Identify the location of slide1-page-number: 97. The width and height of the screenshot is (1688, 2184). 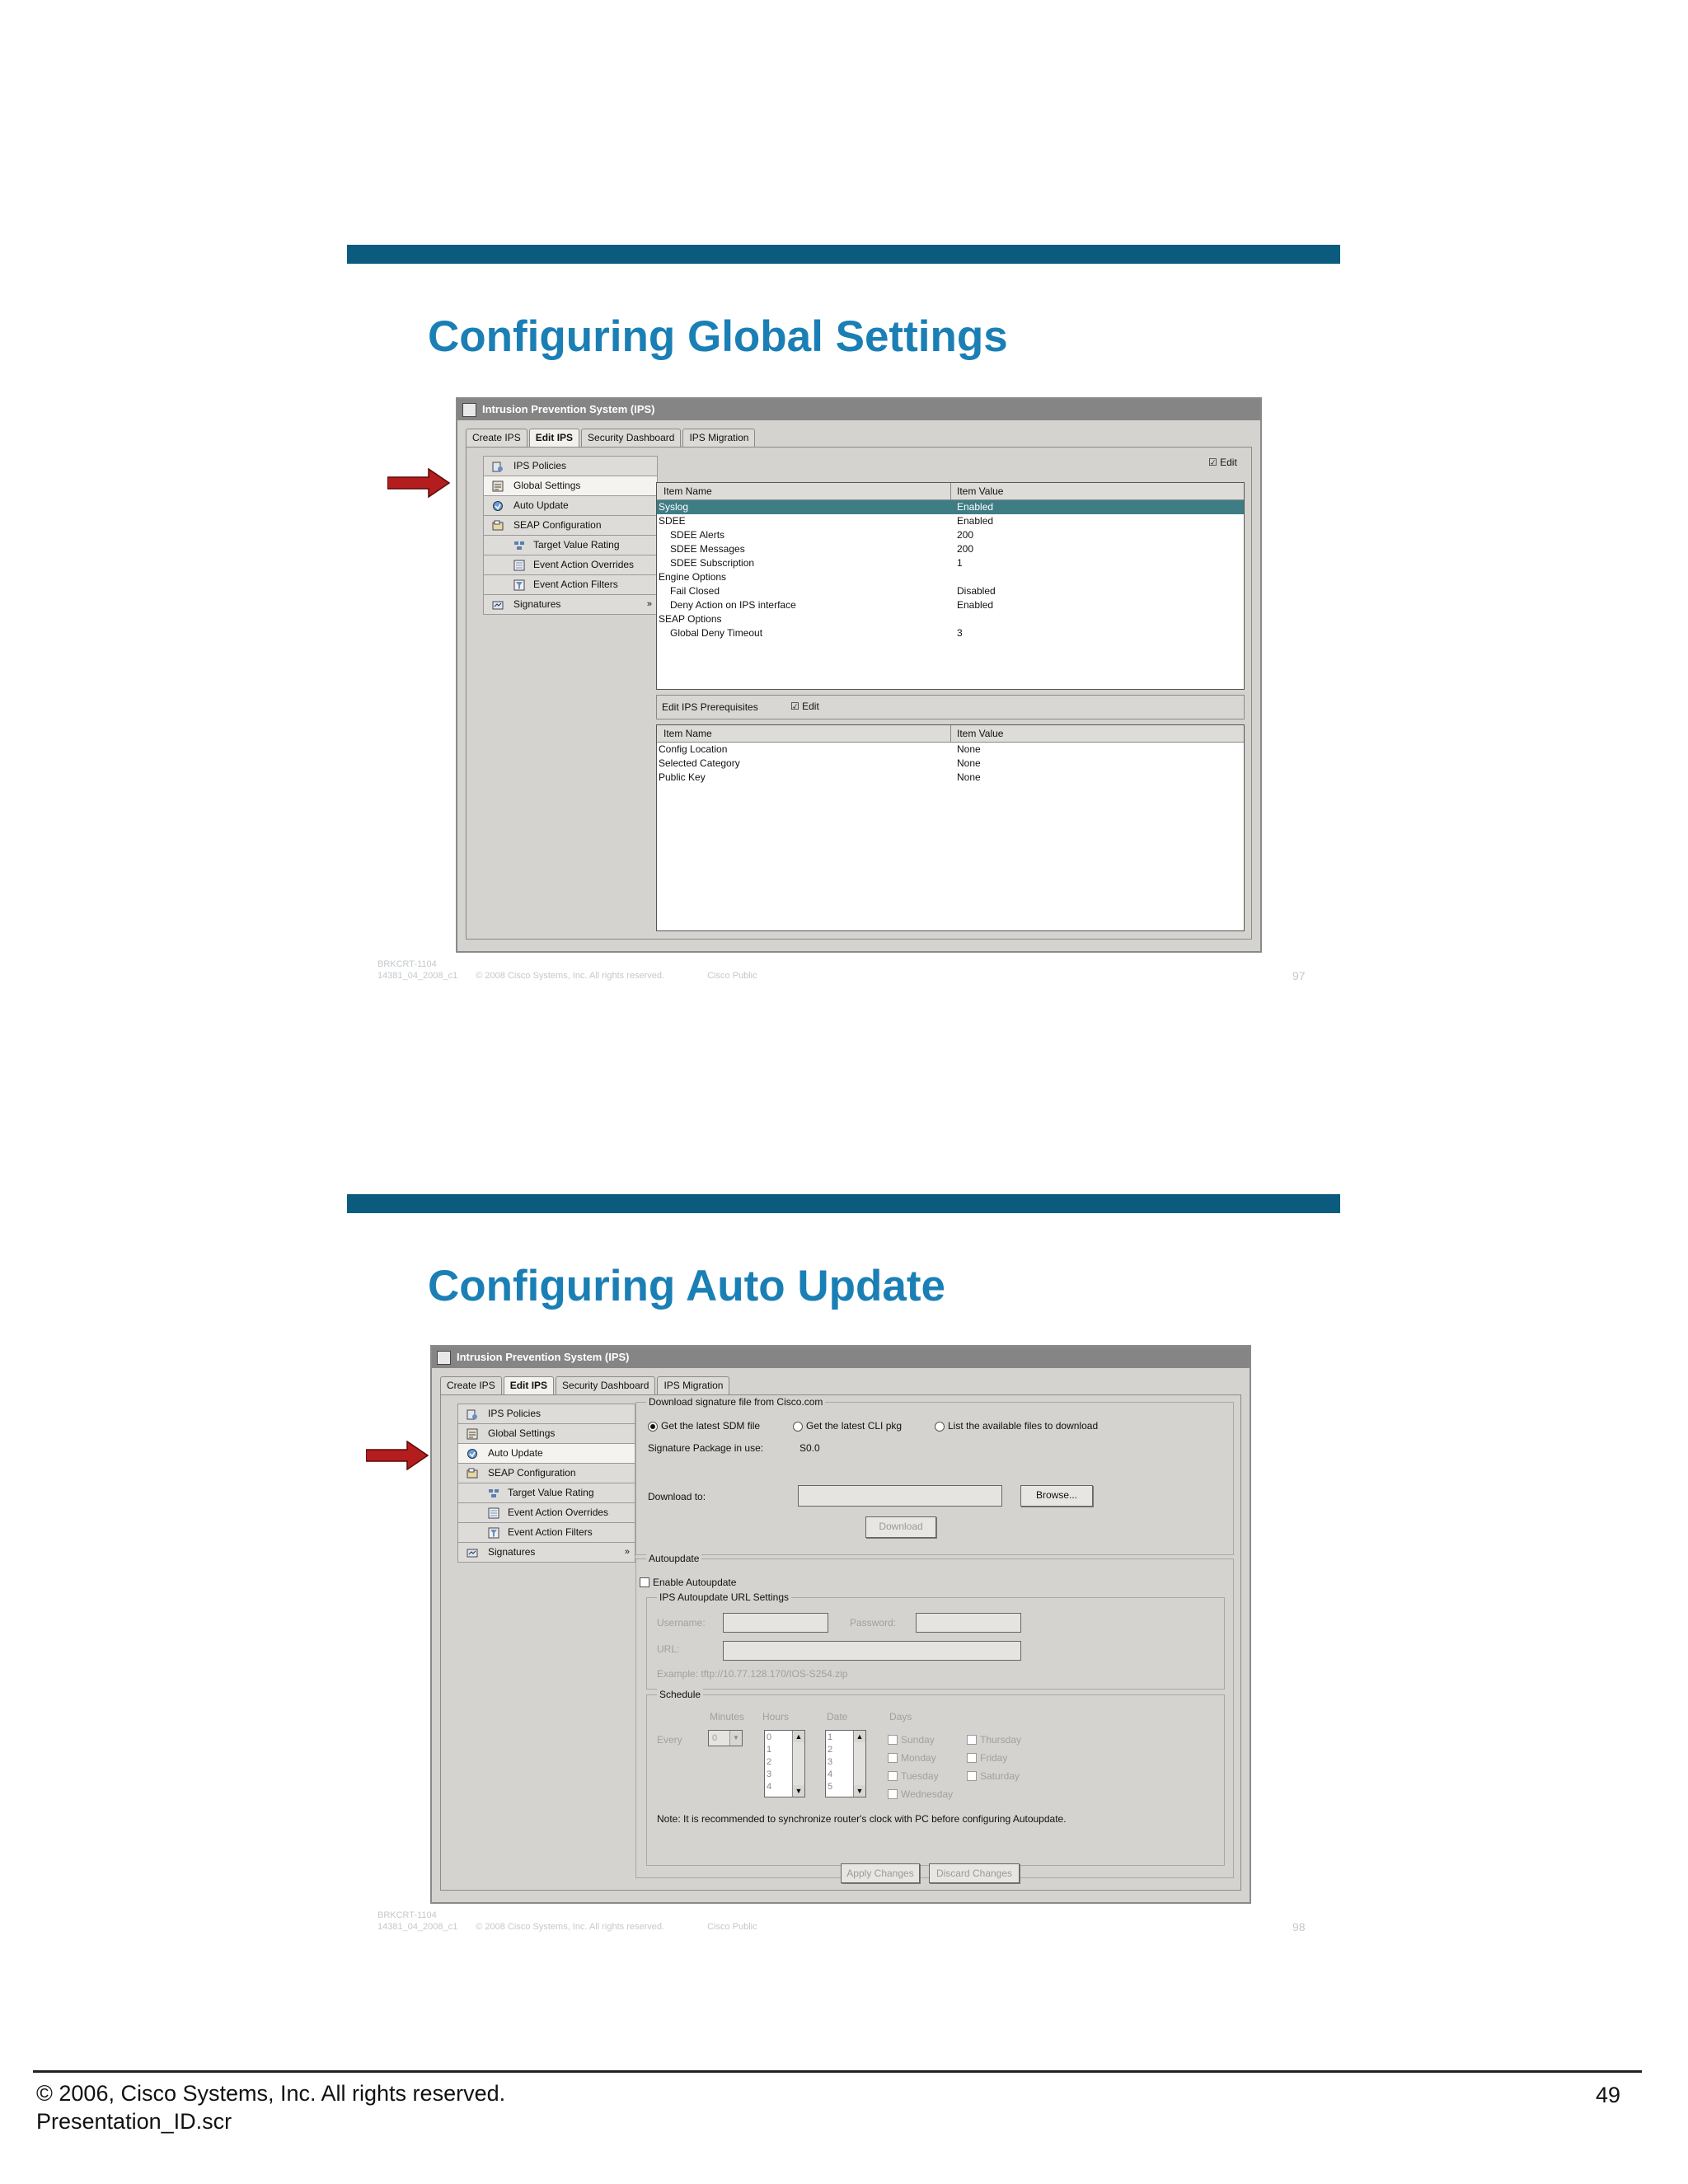
(1299, 975).